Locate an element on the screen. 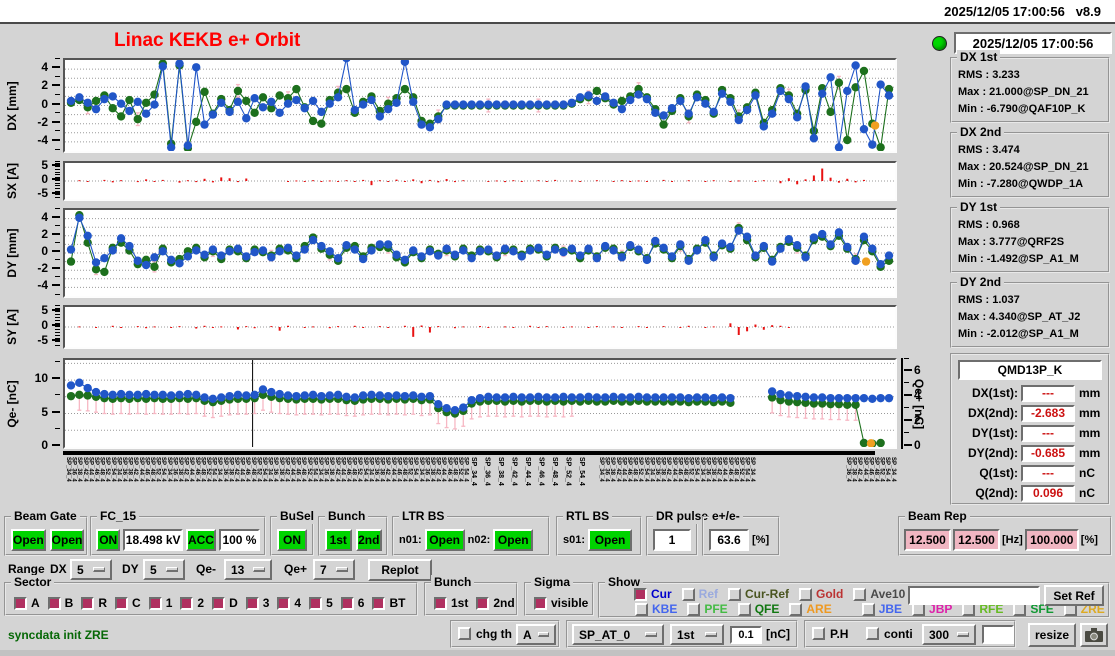  show-item-ref: Ref is located at coordinates (699, 594).